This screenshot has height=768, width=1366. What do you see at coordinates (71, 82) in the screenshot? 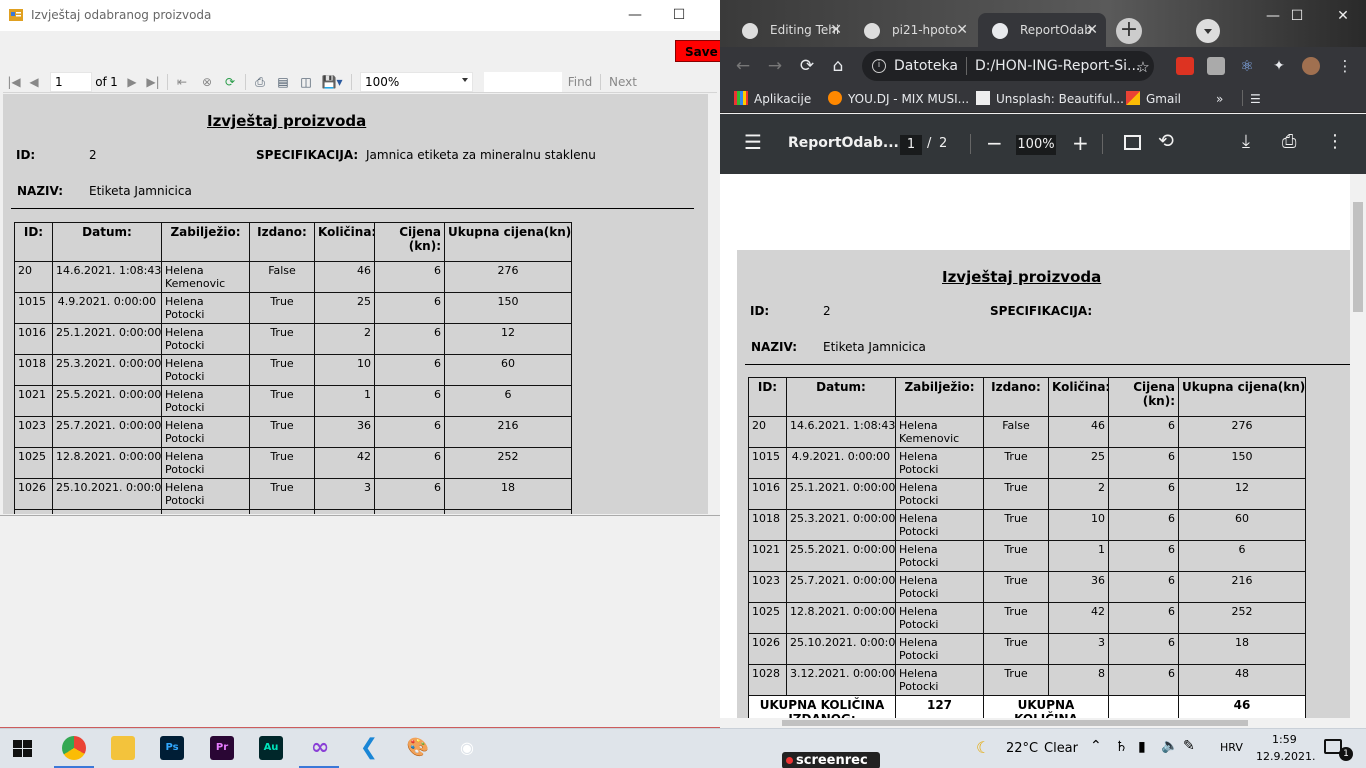
I see `page-number-input: 1` at bounding box center [71, 82].